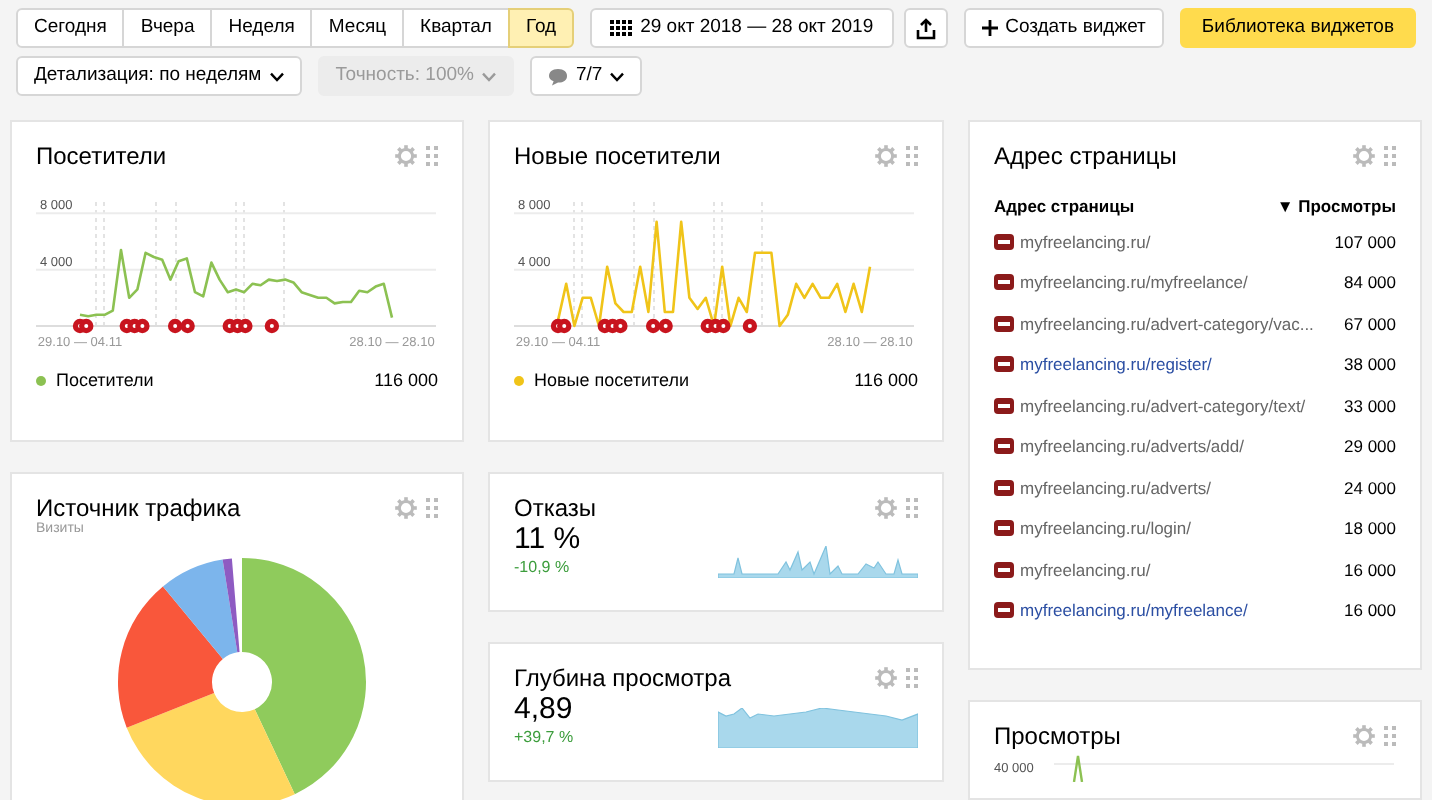 This screenshot has width=1432, height=800. I want to click on page-link: myfreelancing.ru/advert-category/text/, so click(1163, 405).